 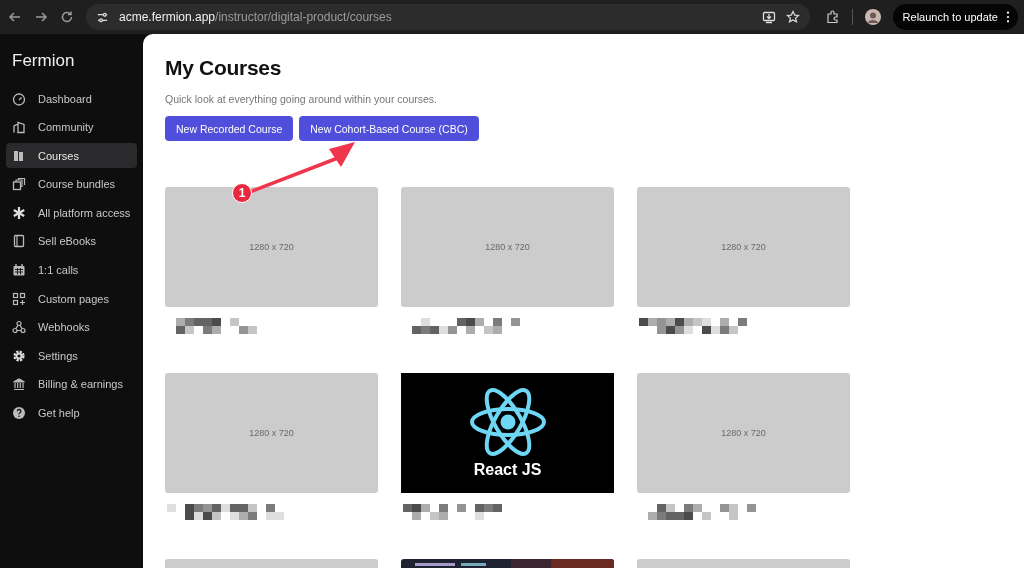 I want to click on bank-icon, so click(x=19, y=384).